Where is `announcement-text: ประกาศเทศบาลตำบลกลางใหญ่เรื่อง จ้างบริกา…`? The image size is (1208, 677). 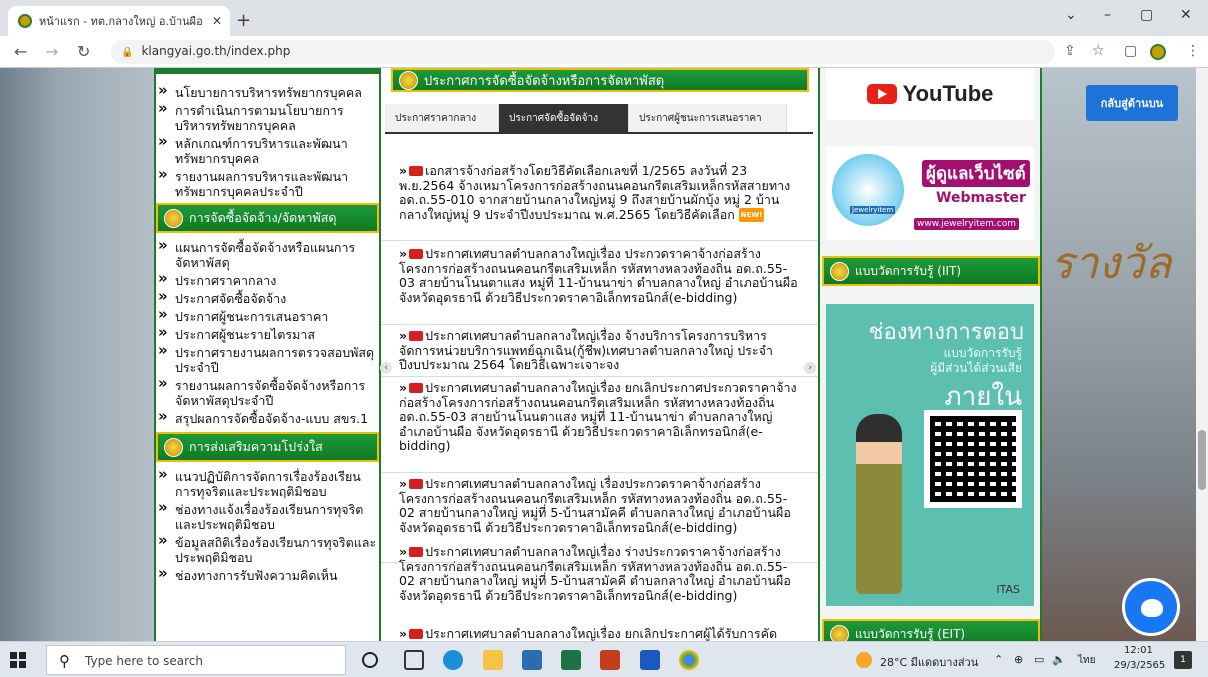 announcement-text: ประกาศเทศบาลตำบลกลางใหญ่เรื่อง จ้างบริกา… is located at coordinates (586, 350).